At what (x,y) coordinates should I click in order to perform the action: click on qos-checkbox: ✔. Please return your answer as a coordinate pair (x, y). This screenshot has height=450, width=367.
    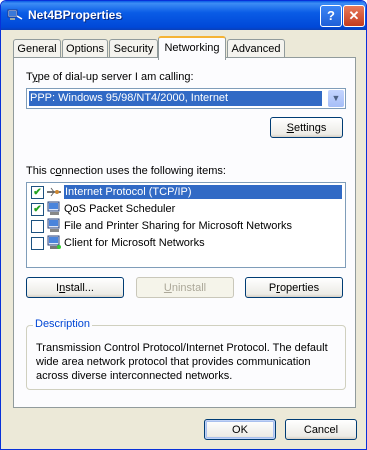
    Looking at the image, I should click on (37, 209).